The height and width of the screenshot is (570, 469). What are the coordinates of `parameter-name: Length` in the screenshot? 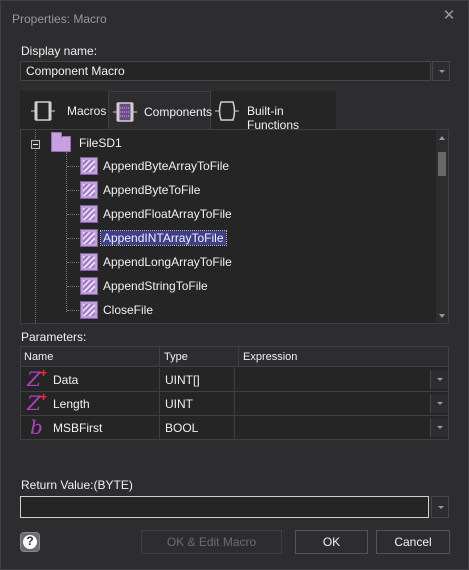 It's located at (71, 404).